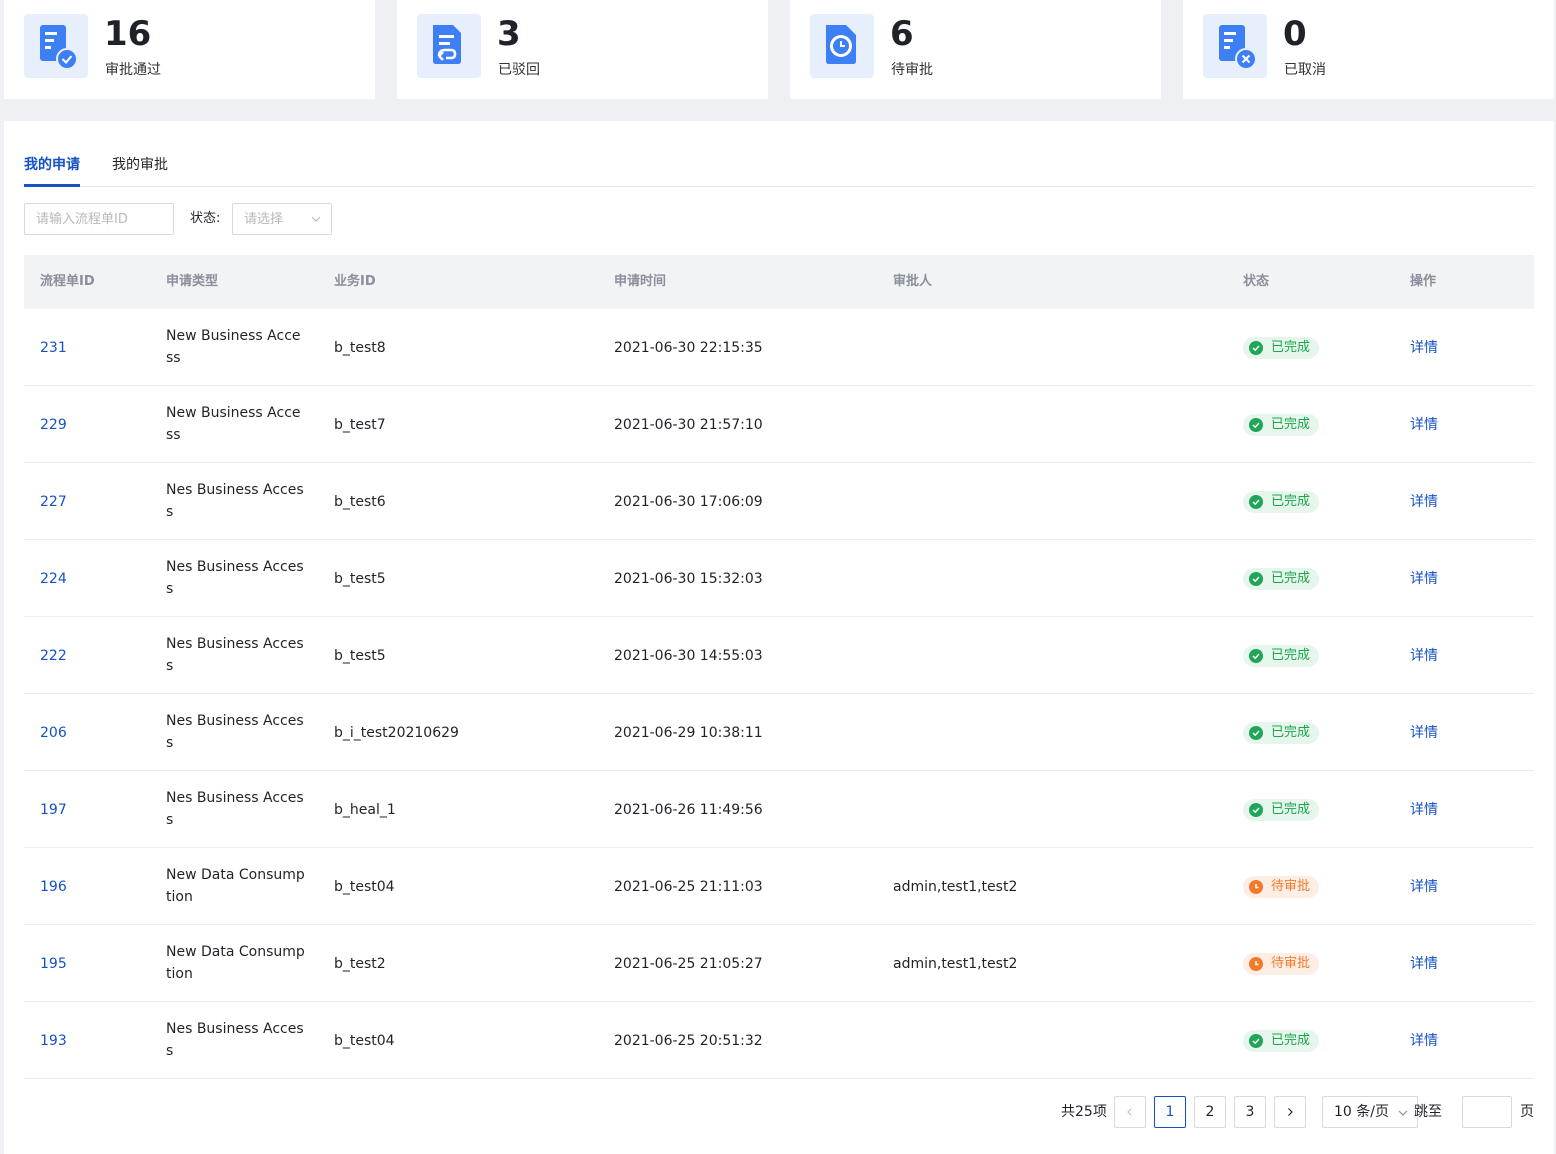 The height and width of the screenshot is (1154, 1556). Describe the element at coordinates (53, 964) in the screenshot. I see `flow-id-link: 195` at that location.